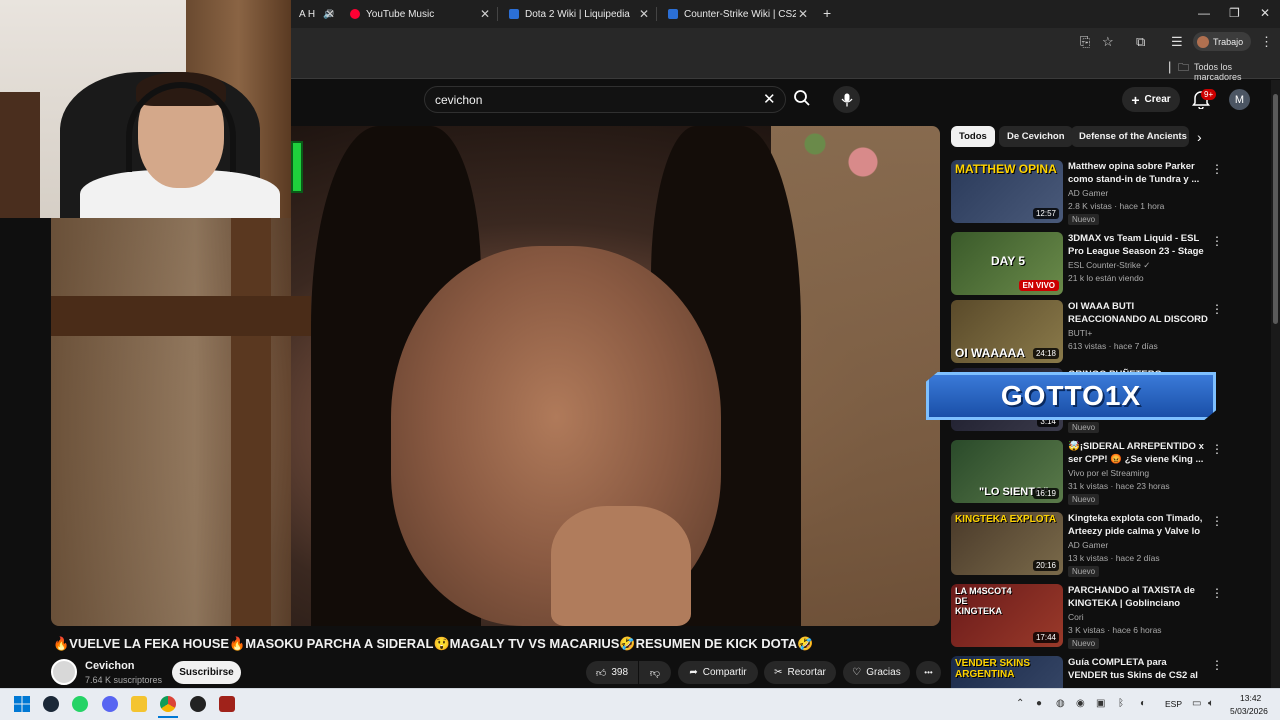  Describe the element at coordinates (51, 704) in the screenshot. I see `steam-icon` at that location.